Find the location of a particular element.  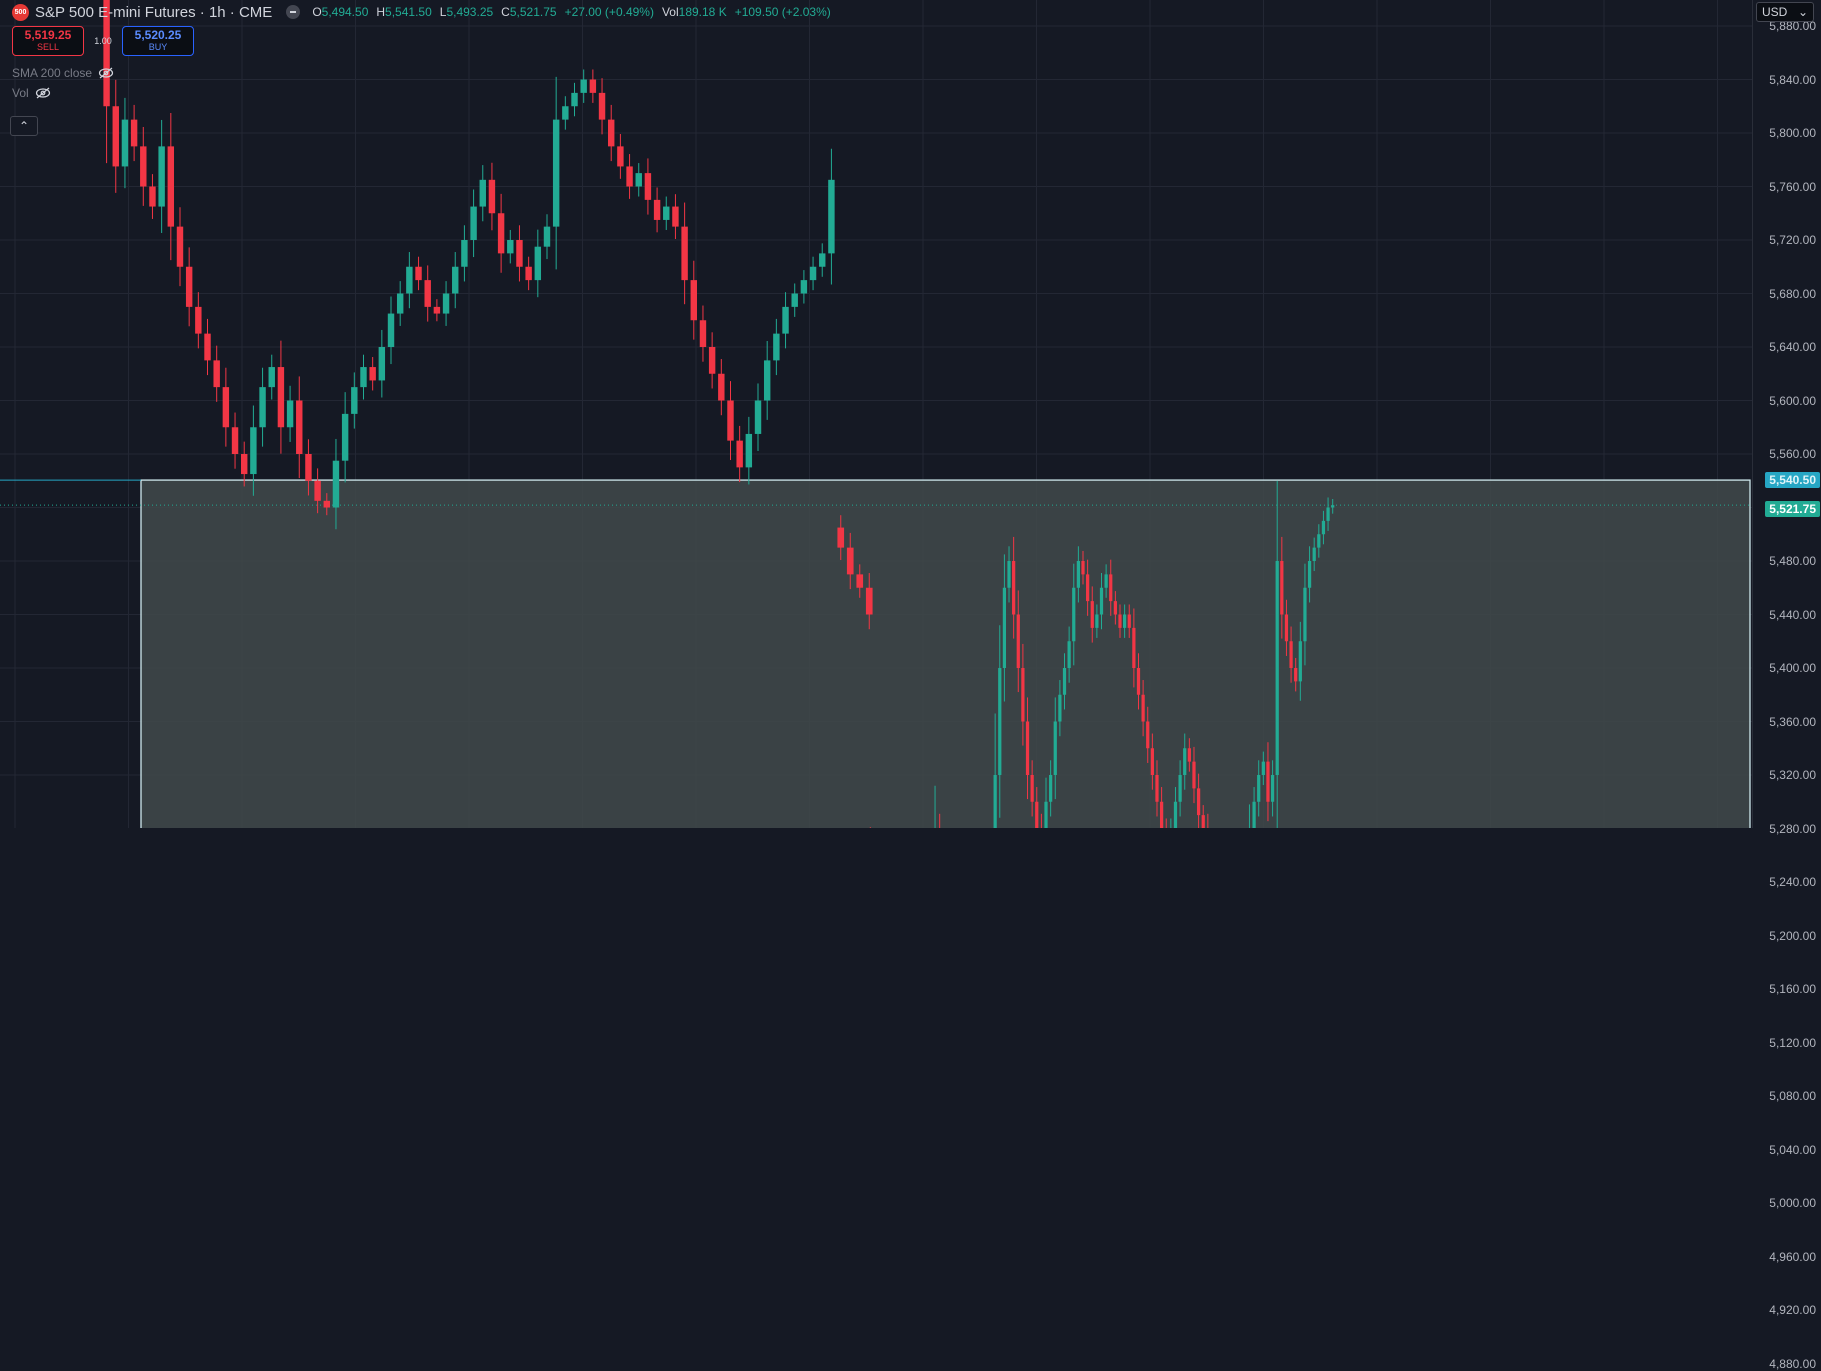

symbol-title: S&P 500 E-mini Futures · 1h · CME is located at coordinates (153, 12).